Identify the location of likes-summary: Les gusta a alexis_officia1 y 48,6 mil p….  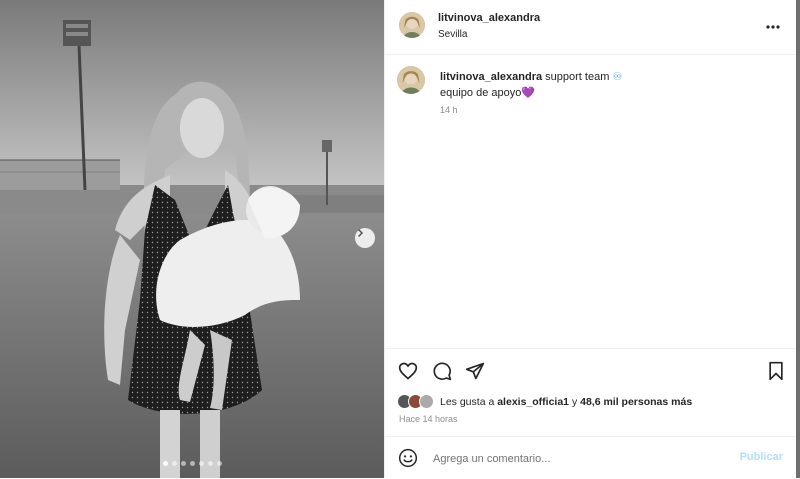
(544, 401).